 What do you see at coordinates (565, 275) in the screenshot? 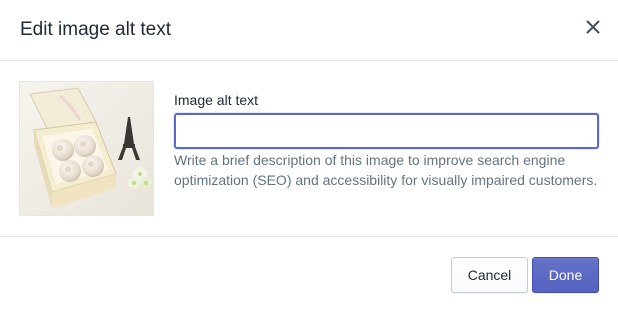
I see `done-button: Done` at bounding box center [565, 275].